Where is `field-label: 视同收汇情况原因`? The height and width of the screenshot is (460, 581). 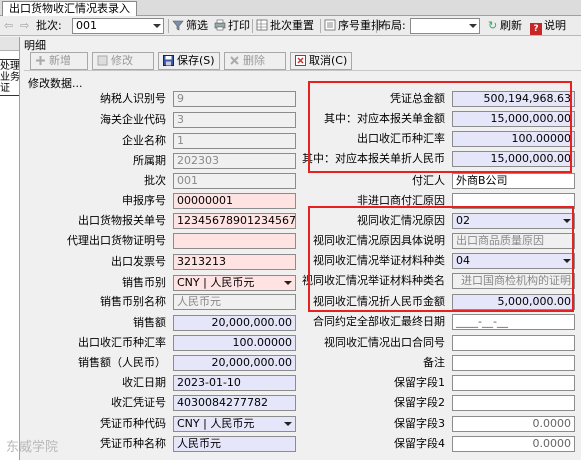 field-label: 视同收汇情况原因 is located at coordinates (401, 220).